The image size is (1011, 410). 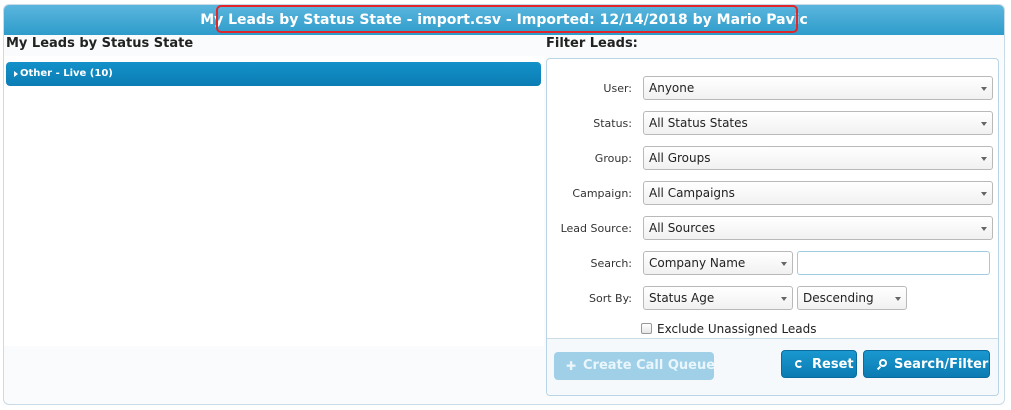 What do you see at coordinates (818, 123) in the screenshot?
I see `status-select: All Status States` at bounding box center [818, 123].